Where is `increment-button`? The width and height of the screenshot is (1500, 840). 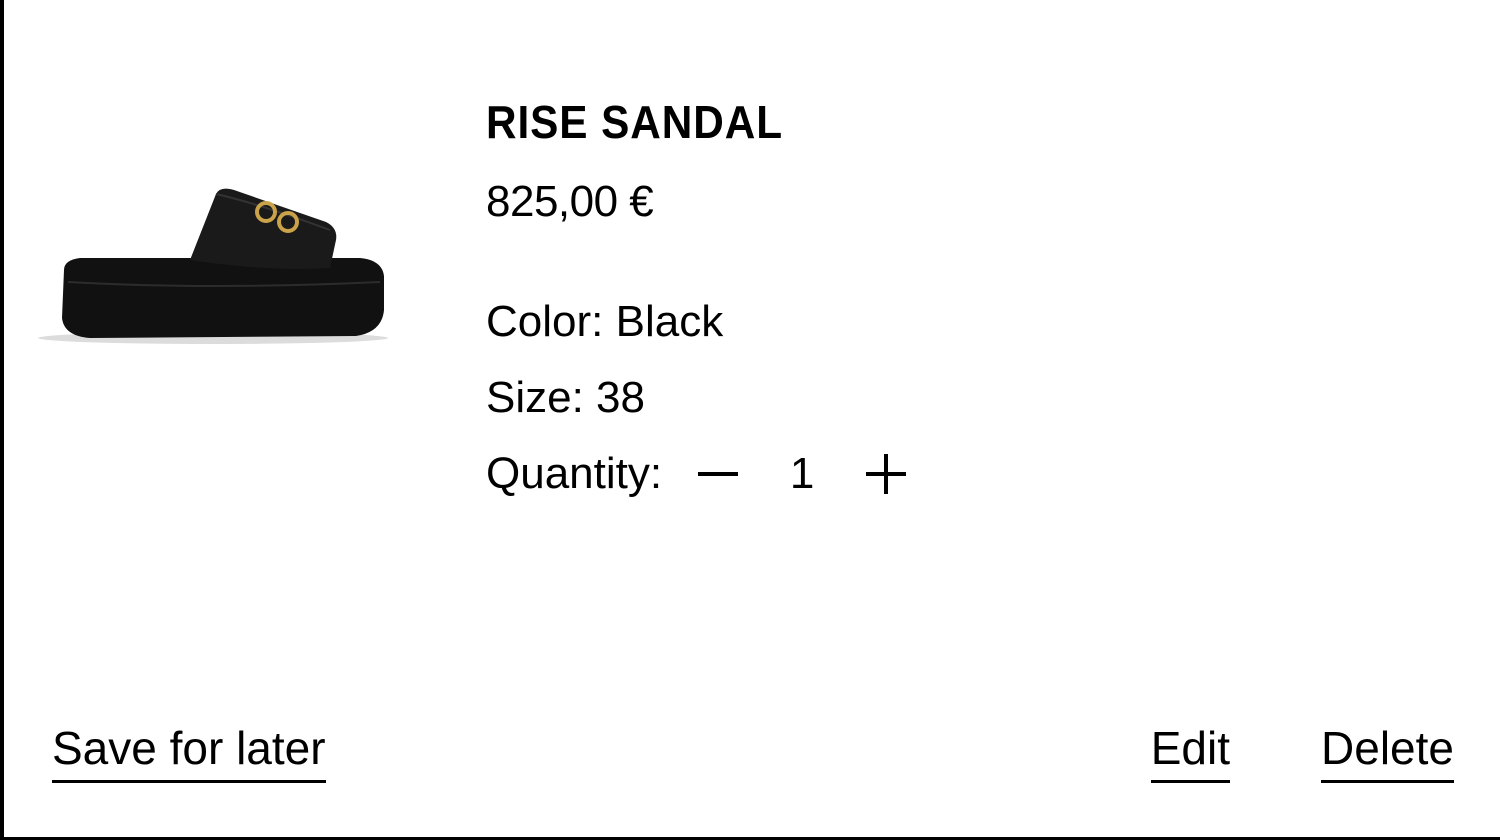 increment-button is located at coordinates (886, 474).